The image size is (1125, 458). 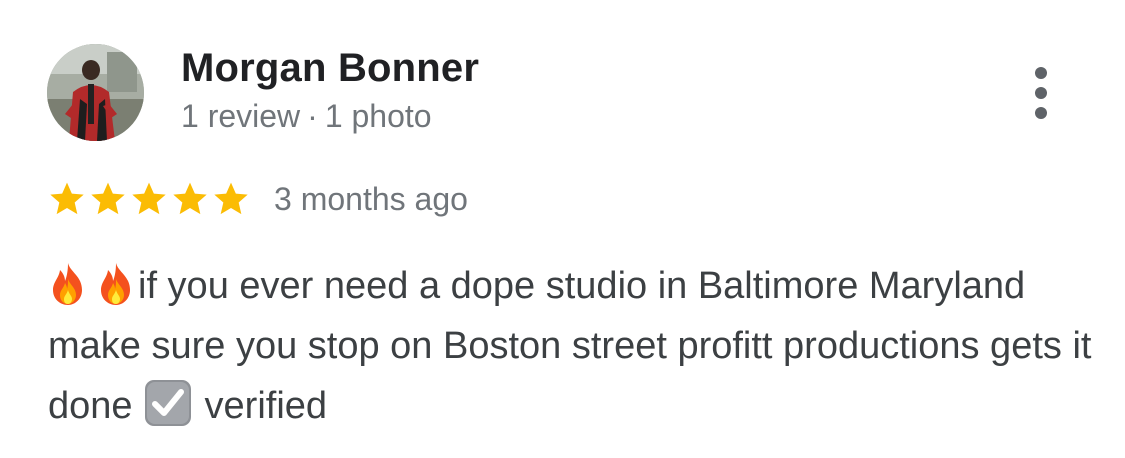 What do you see at coordinates (306, 116) in the screenshot?
I see `author-meta: 1 review · 1 photo` at bounding box center [306, 116].